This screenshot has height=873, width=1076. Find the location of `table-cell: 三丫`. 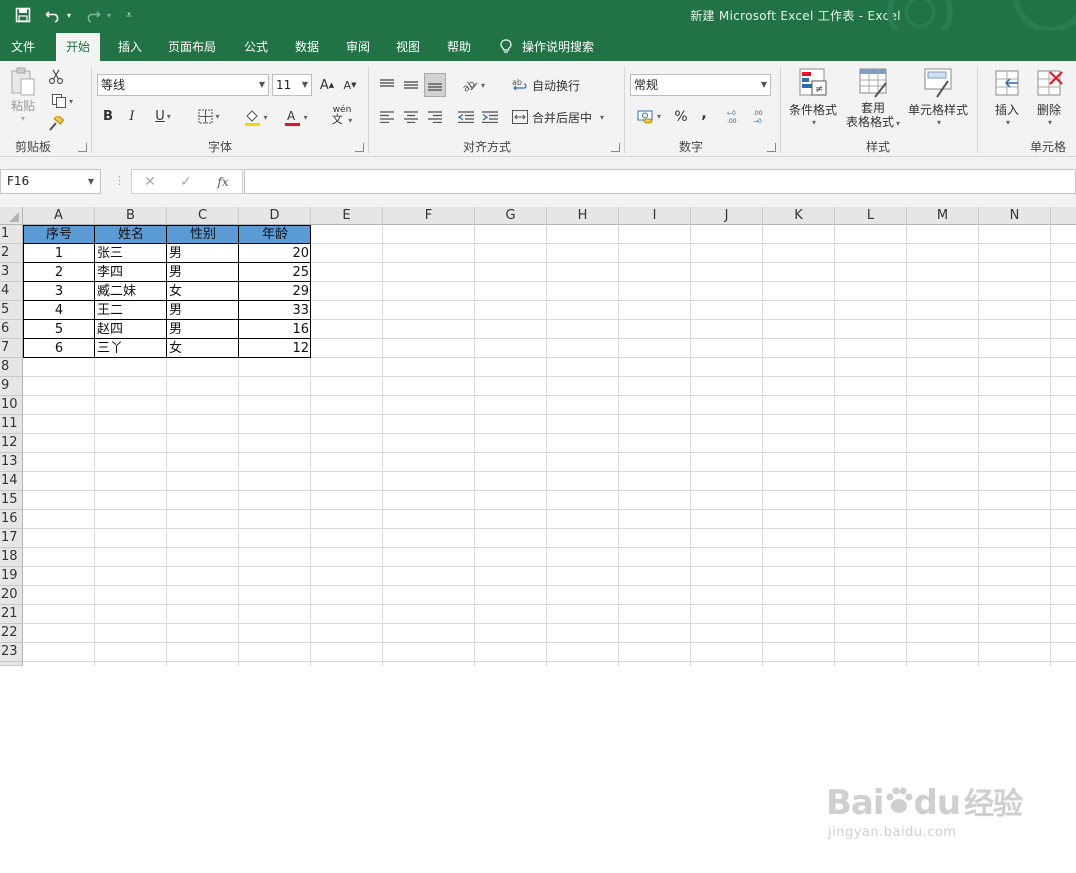

table-cell: 三丫 is located at coordinates (131, 348).